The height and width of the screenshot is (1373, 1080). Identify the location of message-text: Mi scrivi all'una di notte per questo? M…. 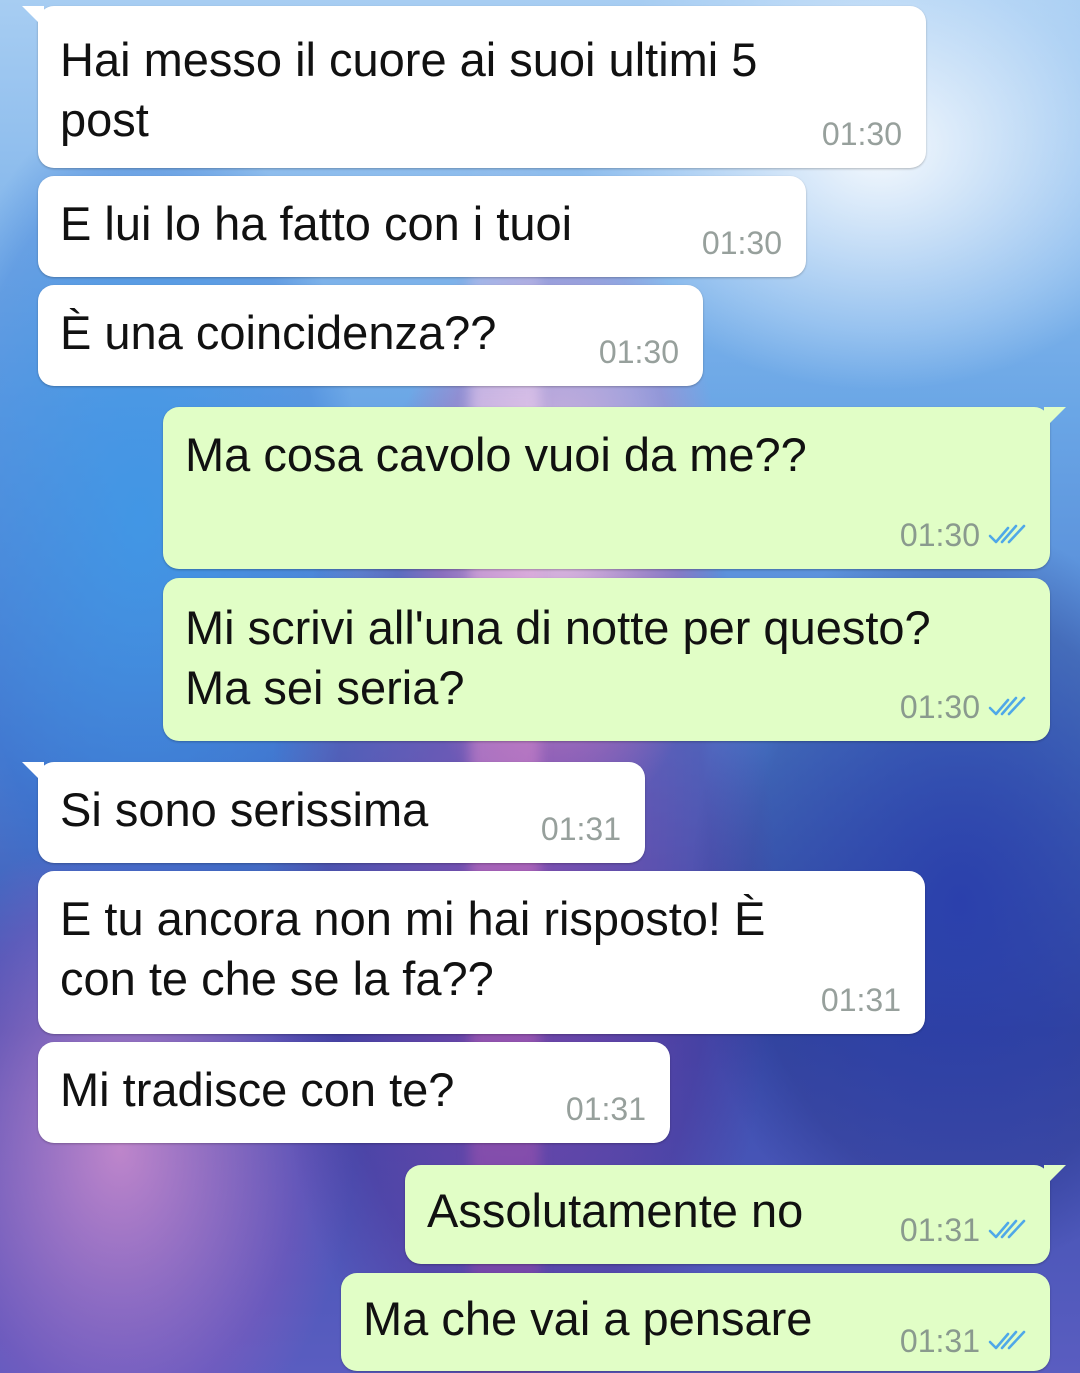
(558, 658).